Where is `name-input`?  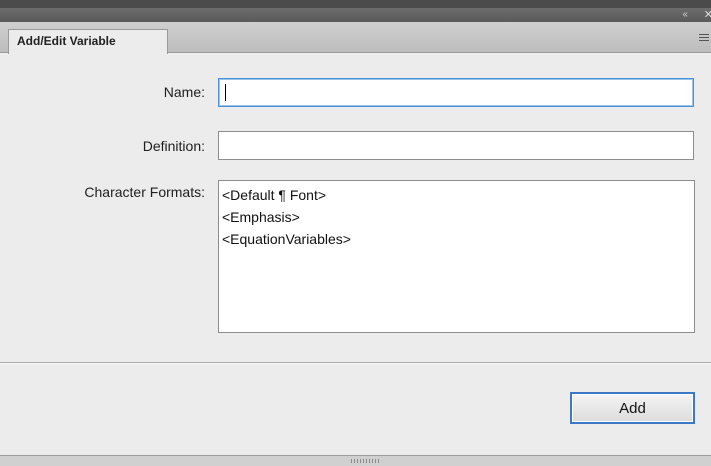 name-input is located at coordinates (456, 92).